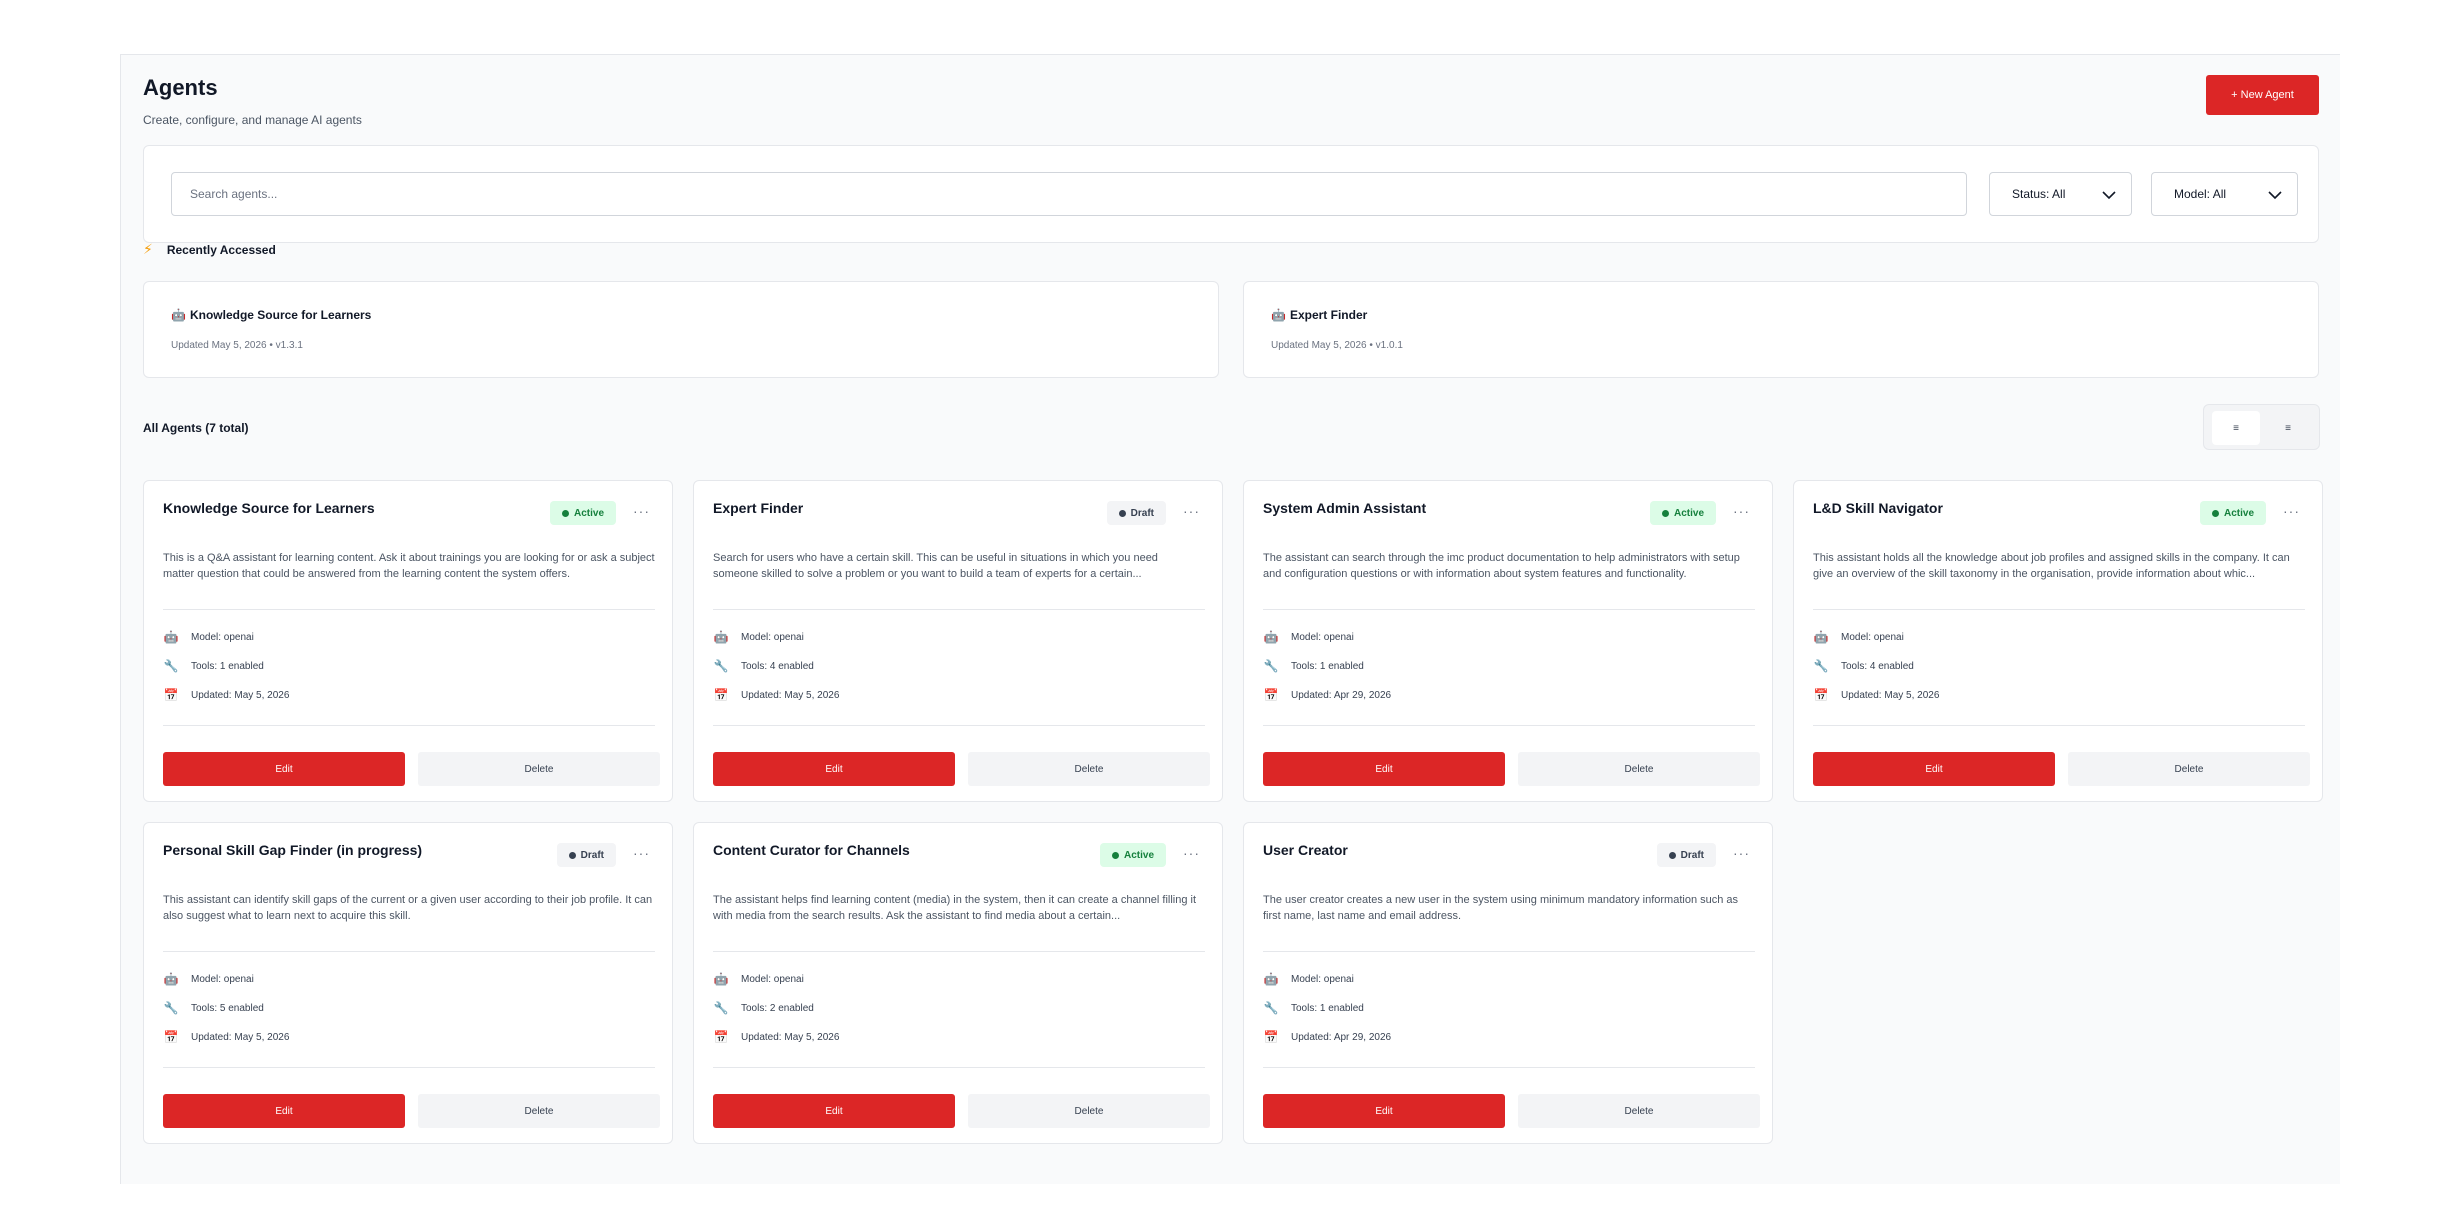 The image size is (2444, 1232). I want to click on page-title: Agents, so click(180, 87).